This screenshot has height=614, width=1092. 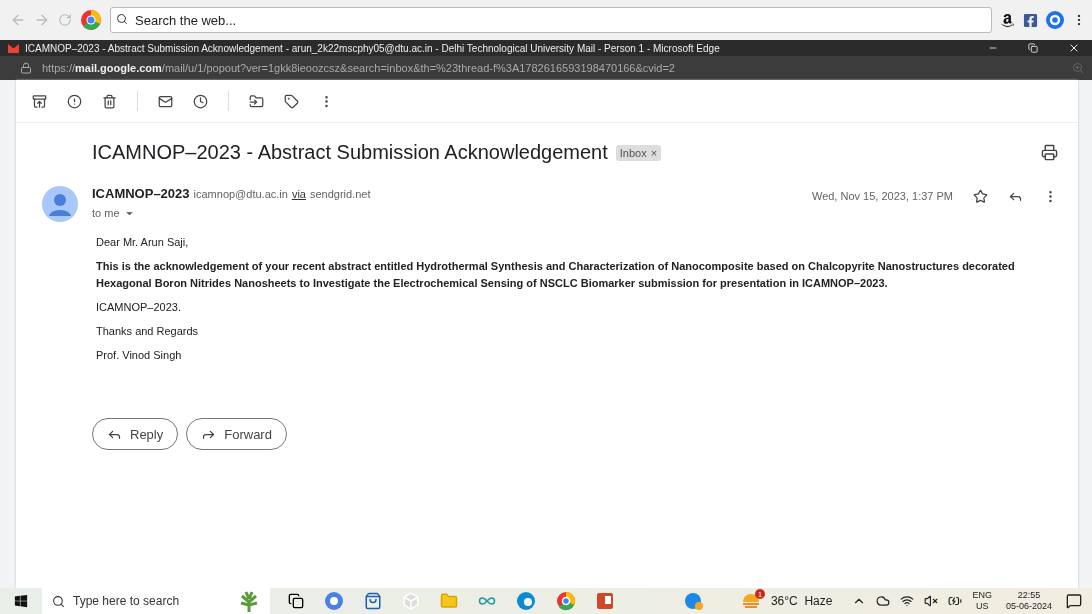 What do you see at coordinates (882, 196) in the screenshot?
I see `email-date: Wed, Nov 15, 2023, 1:37 PM` at bounding box center [882, 196].